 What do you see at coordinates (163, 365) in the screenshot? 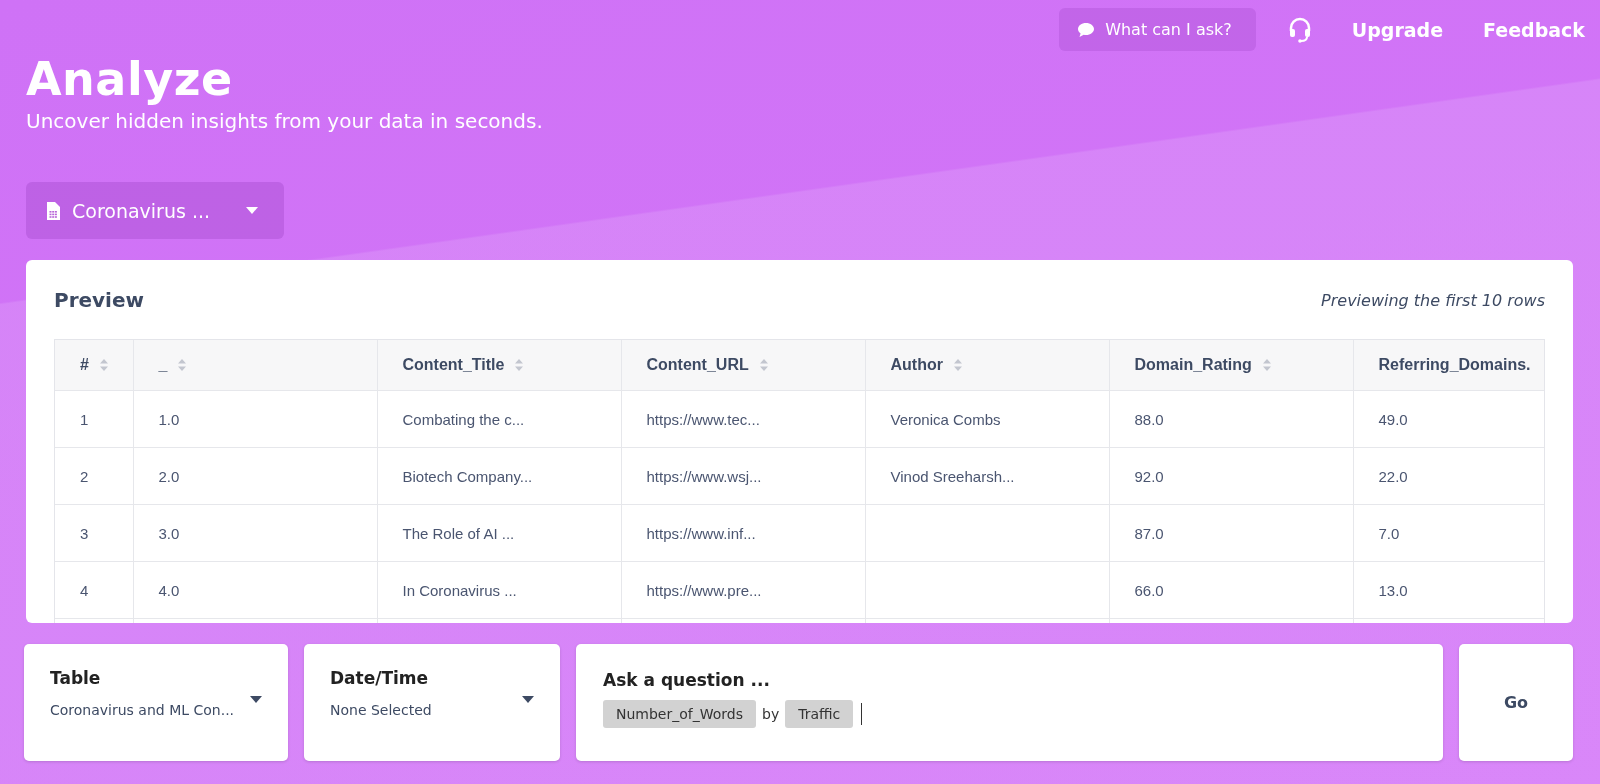
I see `column-header: _` at bounding box center [163, 365].